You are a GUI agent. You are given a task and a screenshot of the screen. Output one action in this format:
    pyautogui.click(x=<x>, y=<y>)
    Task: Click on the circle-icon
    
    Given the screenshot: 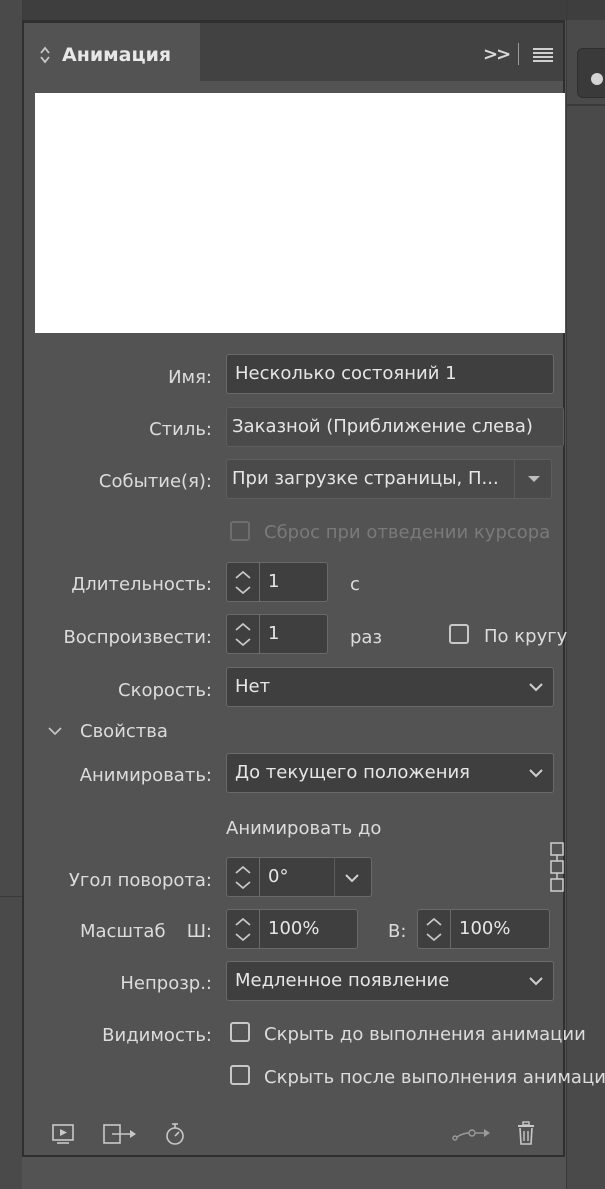 What is the action you would take?
    pyautogui.click(x=597, y=79)
    